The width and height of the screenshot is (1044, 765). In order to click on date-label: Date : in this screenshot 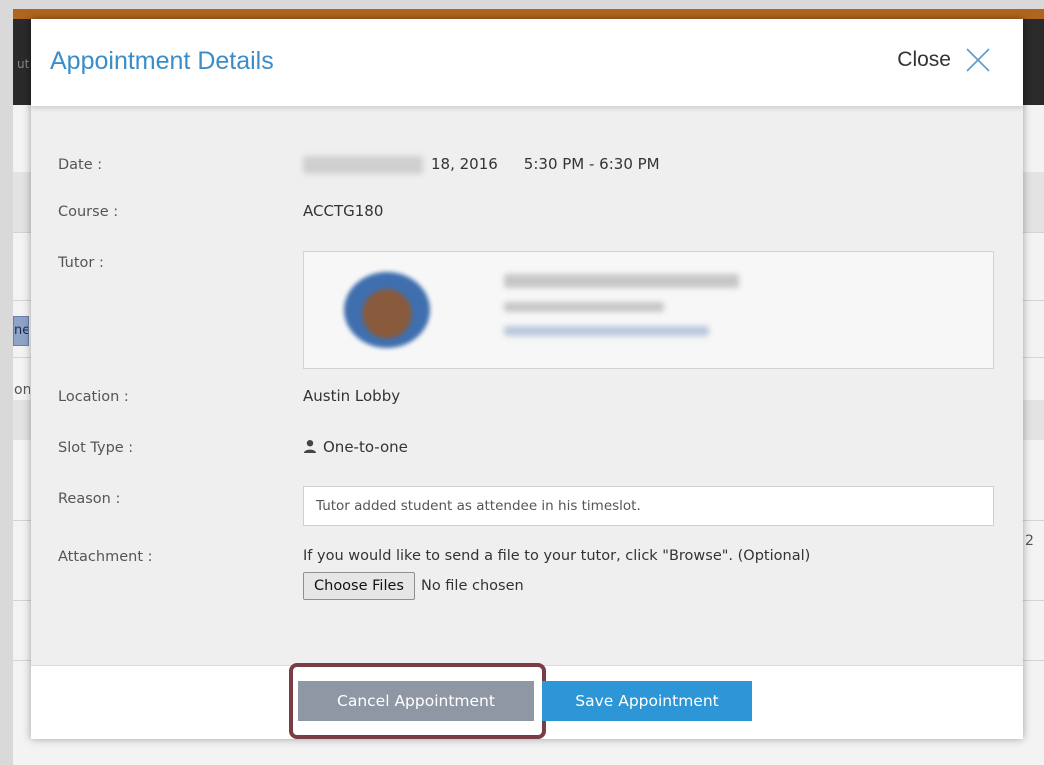, I will do `click(80, 165)`.